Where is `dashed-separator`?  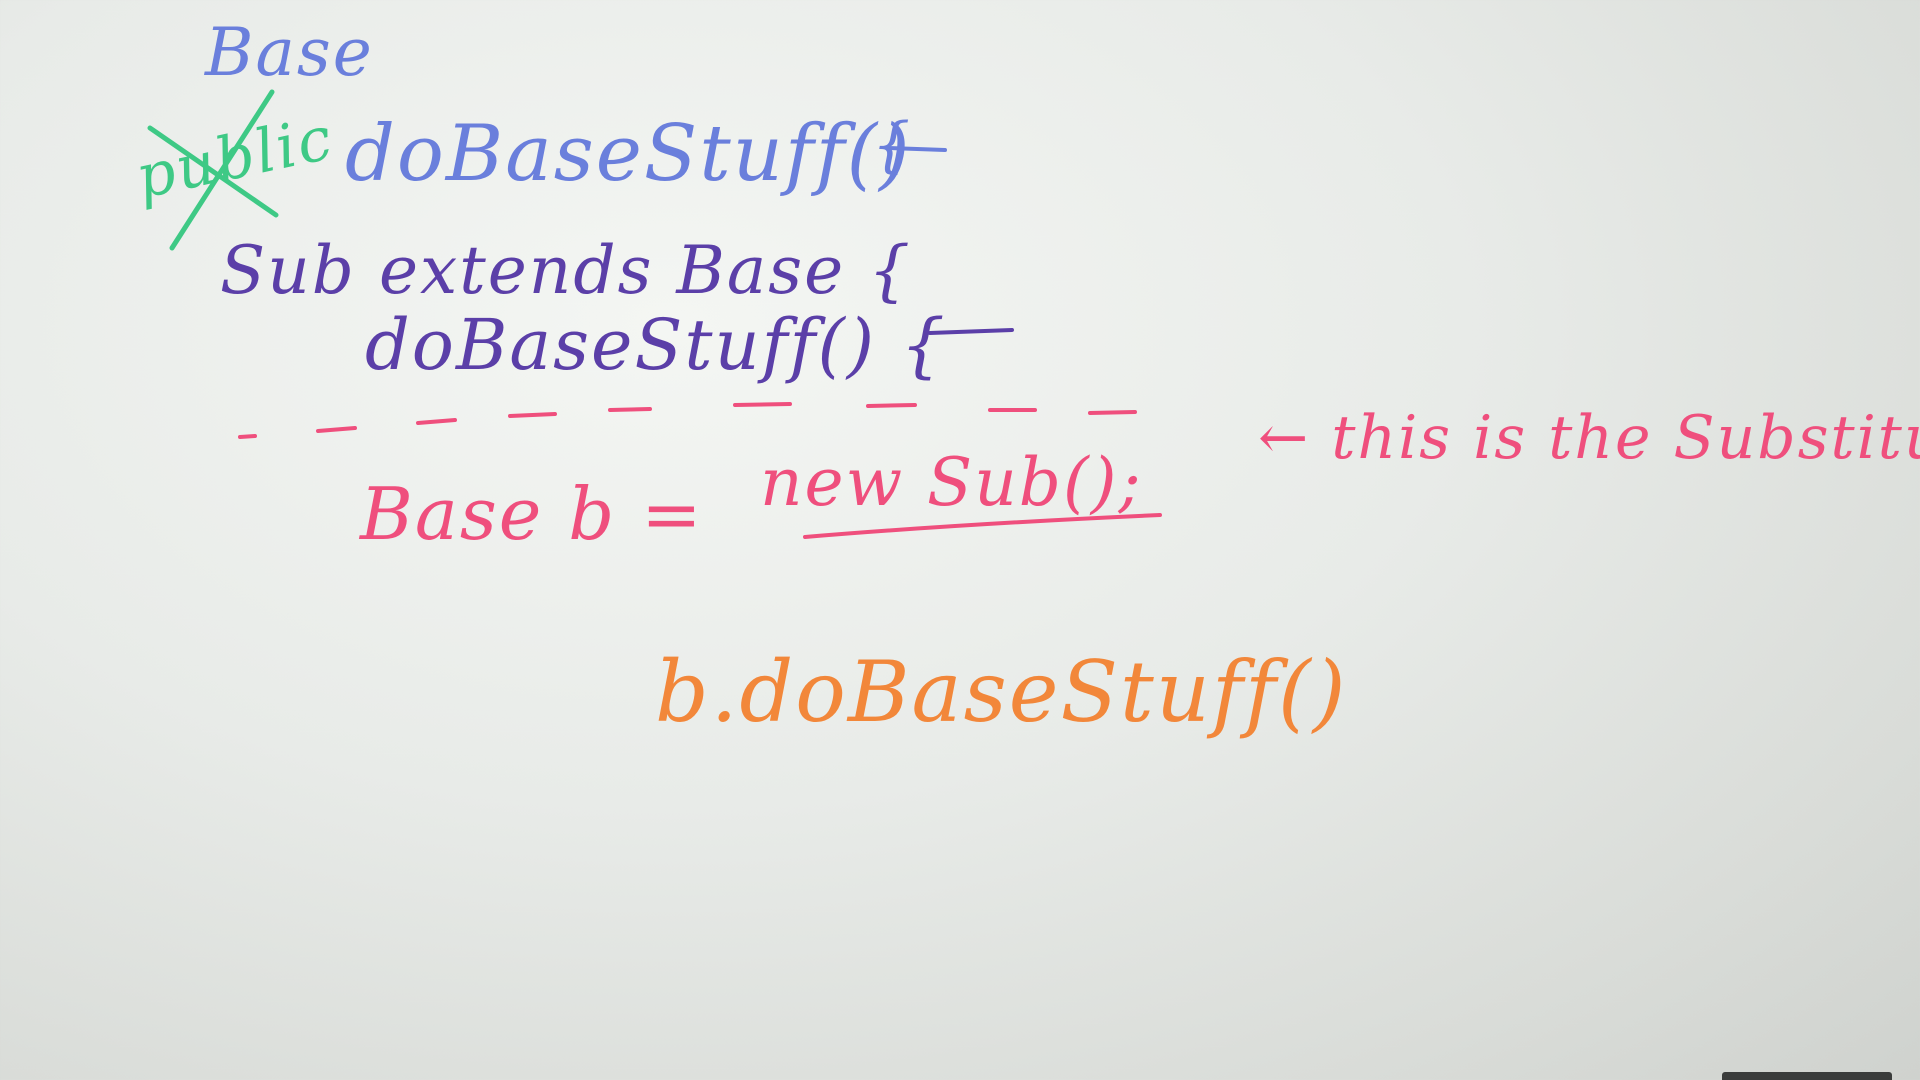
dashed-separator is located at coordinates (687, 420).